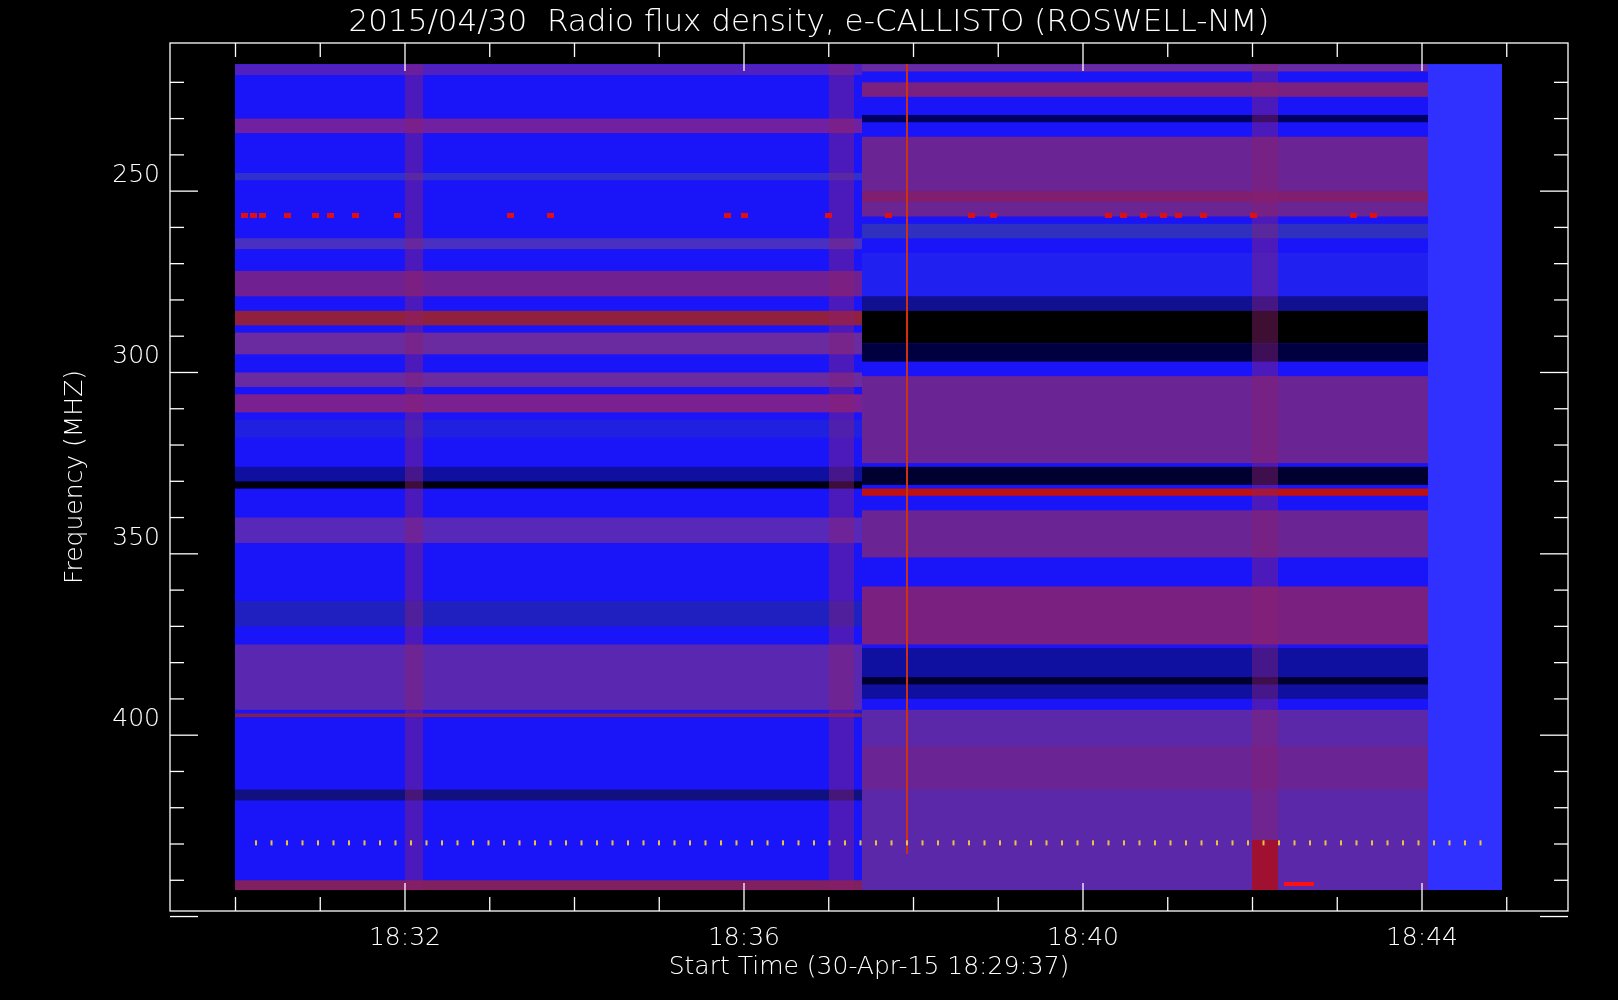 Image resolution: width=1618 pixels, height=1000 pixels. Describe the element at coordinates (73, 477) in the screenshot. I see `y-axis-label: Frequency (MHZ)` at that location.